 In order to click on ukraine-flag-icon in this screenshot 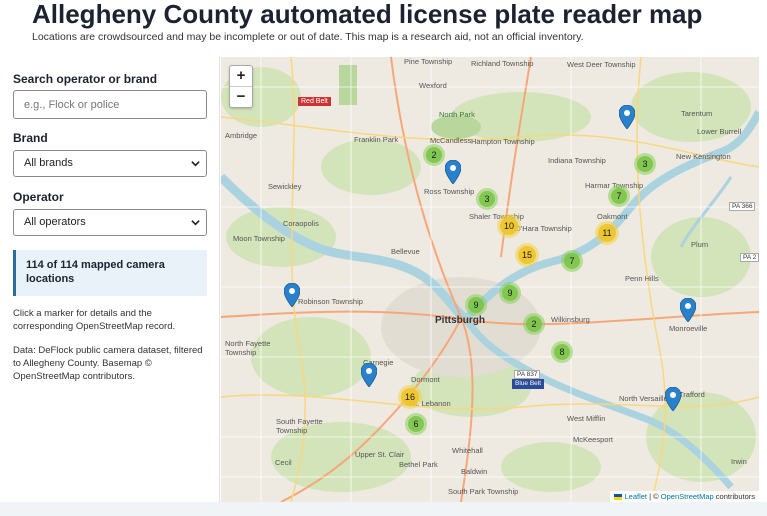, I will do `click(618, 497)`.